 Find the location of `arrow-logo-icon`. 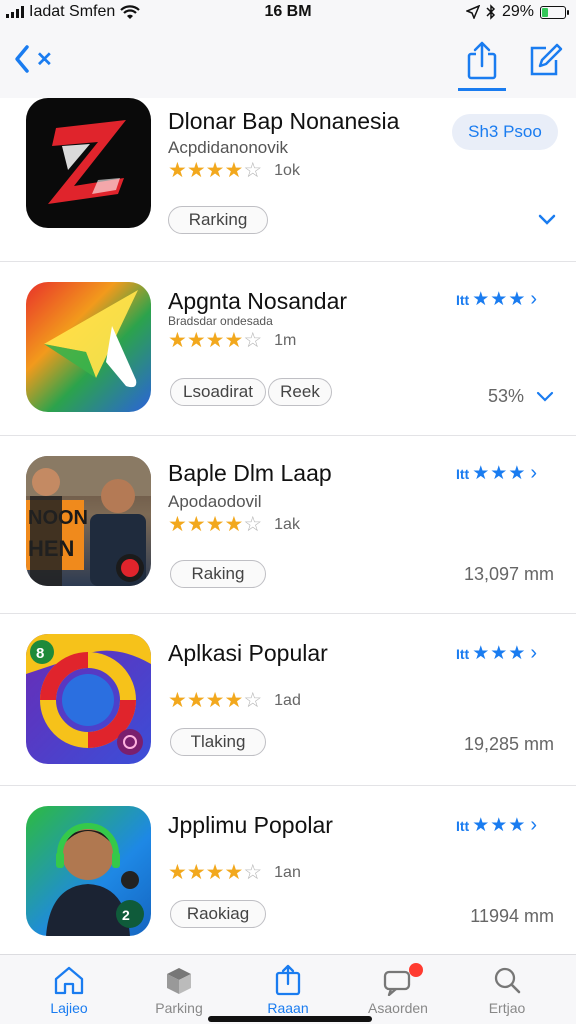

arrow-logo-icon is located at coordinates (88, 347).